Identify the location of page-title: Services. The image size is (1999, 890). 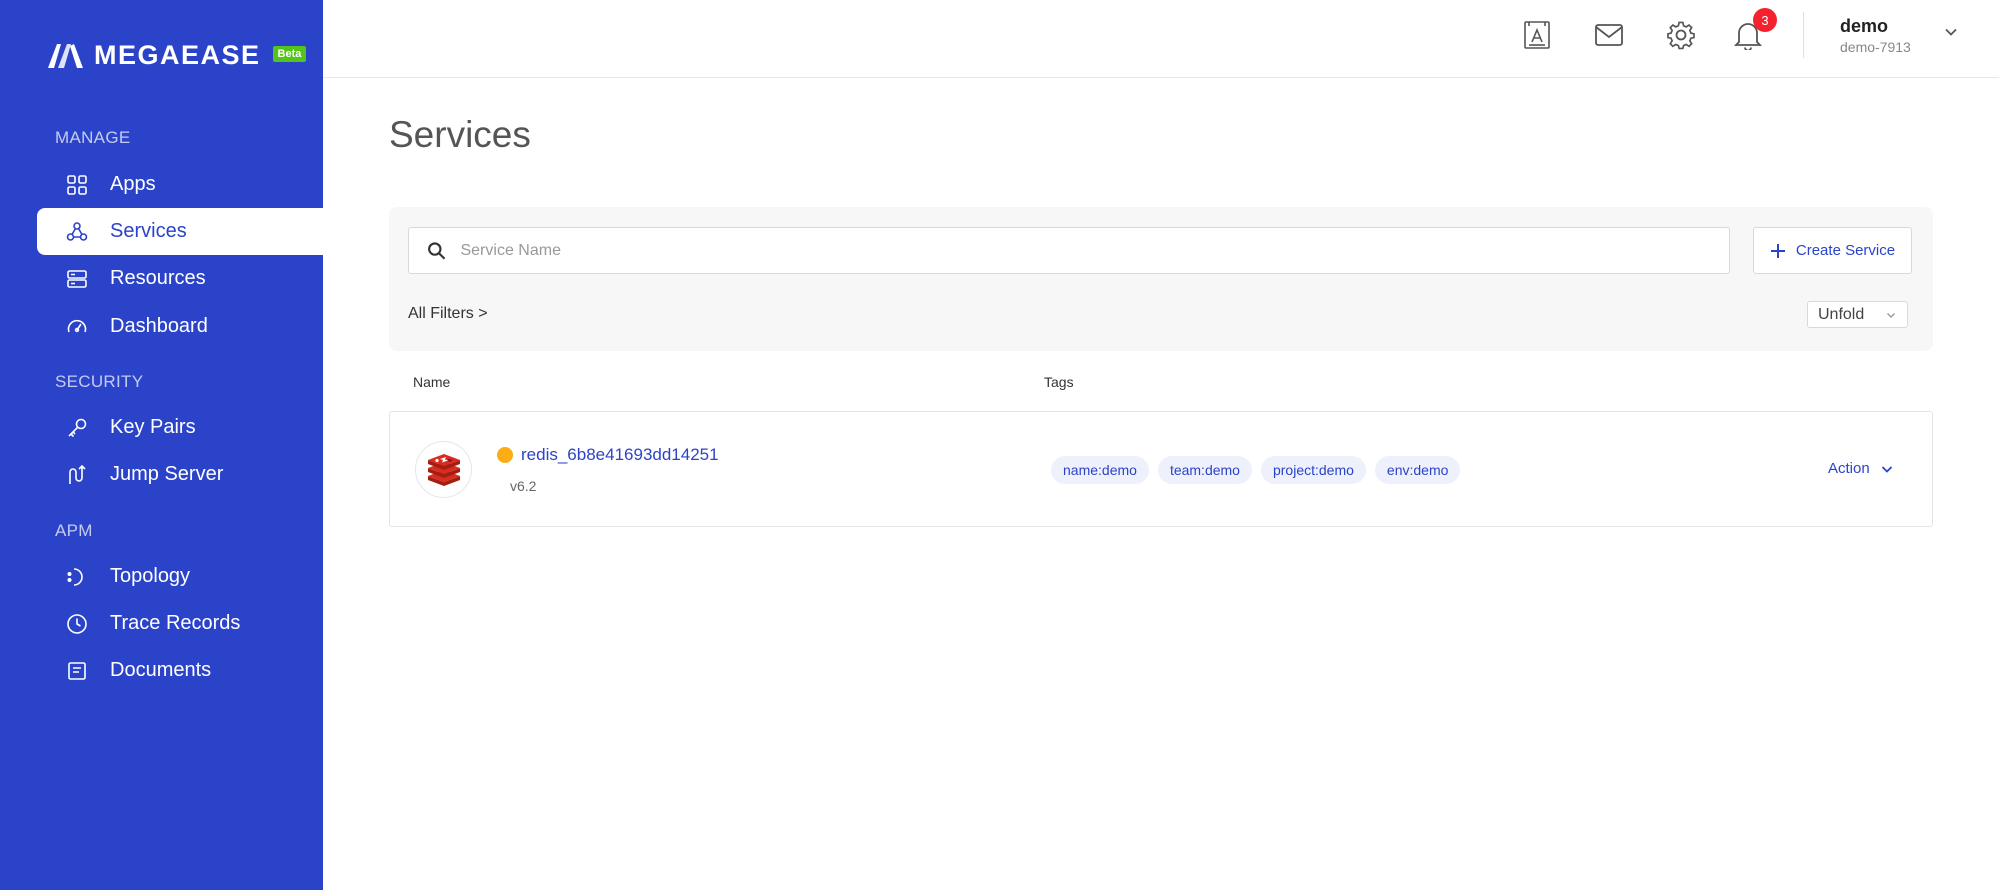
(460, 134).